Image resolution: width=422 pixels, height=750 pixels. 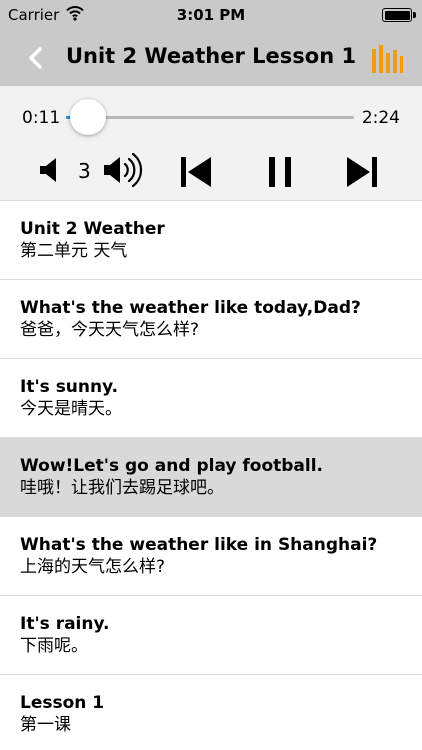 I want to click on volume-down-button, so click(x=51, y=170).